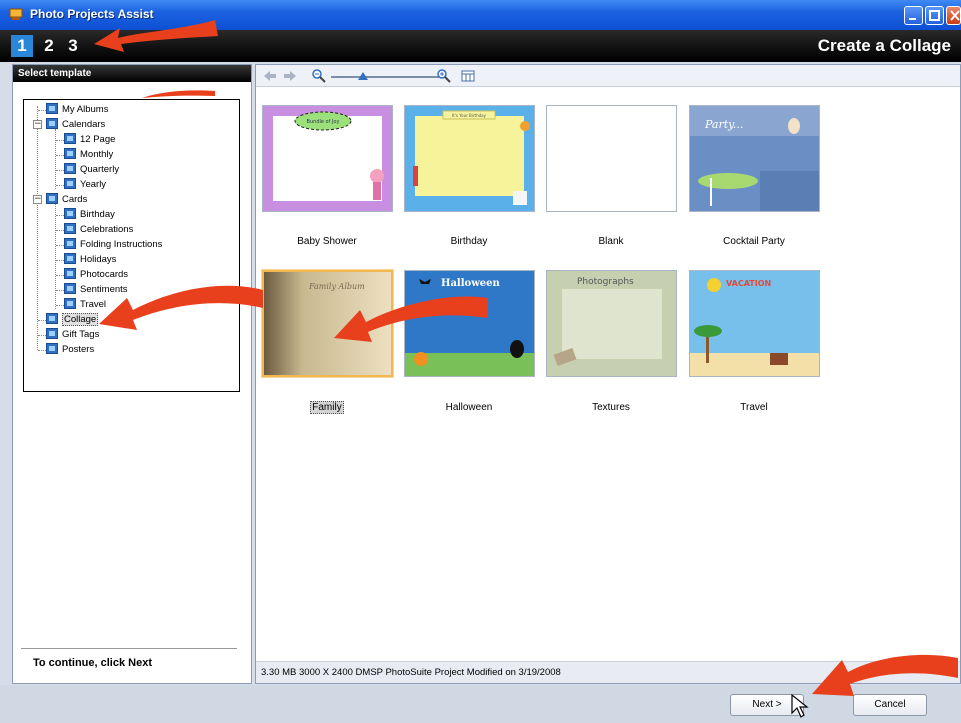  I want to click on tree-item-gift-tags: Gift Tags, so click(72, 334).